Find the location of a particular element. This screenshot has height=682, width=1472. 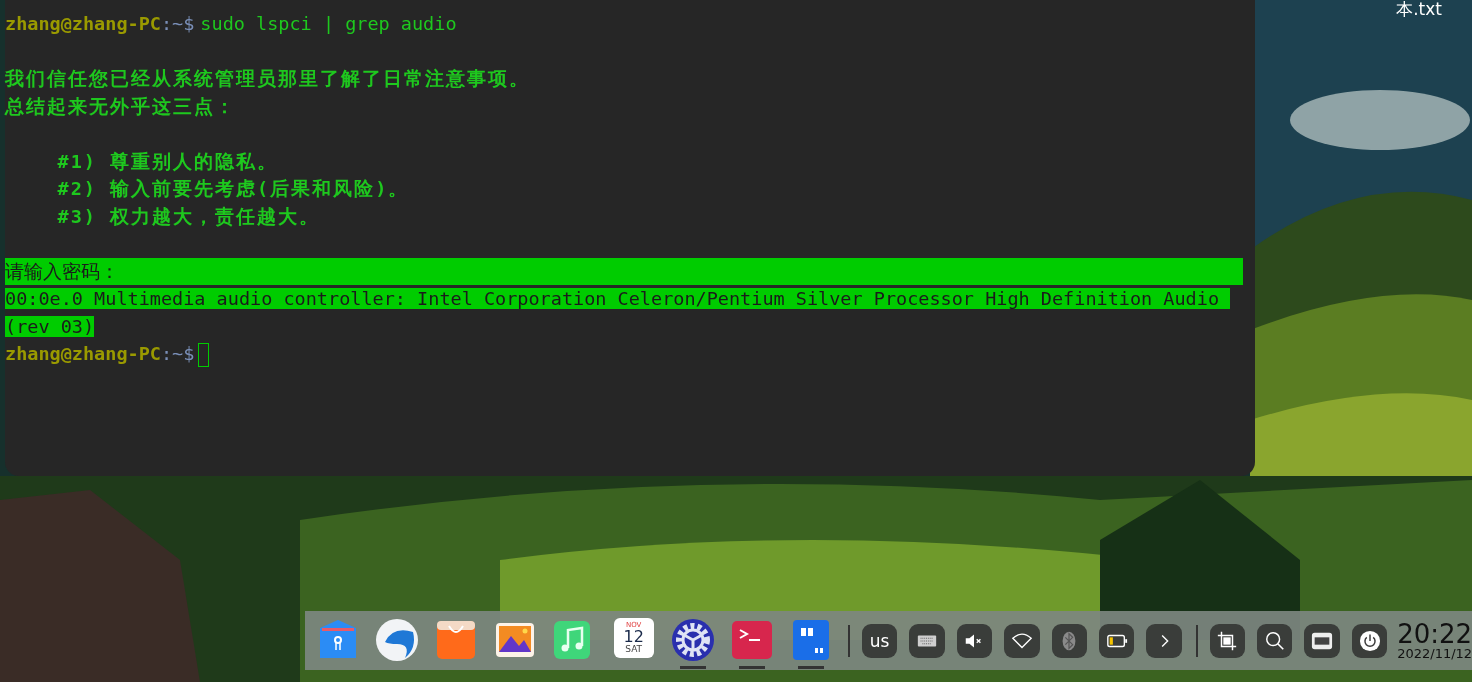

wave-icon is located at coordinates (396, 640).